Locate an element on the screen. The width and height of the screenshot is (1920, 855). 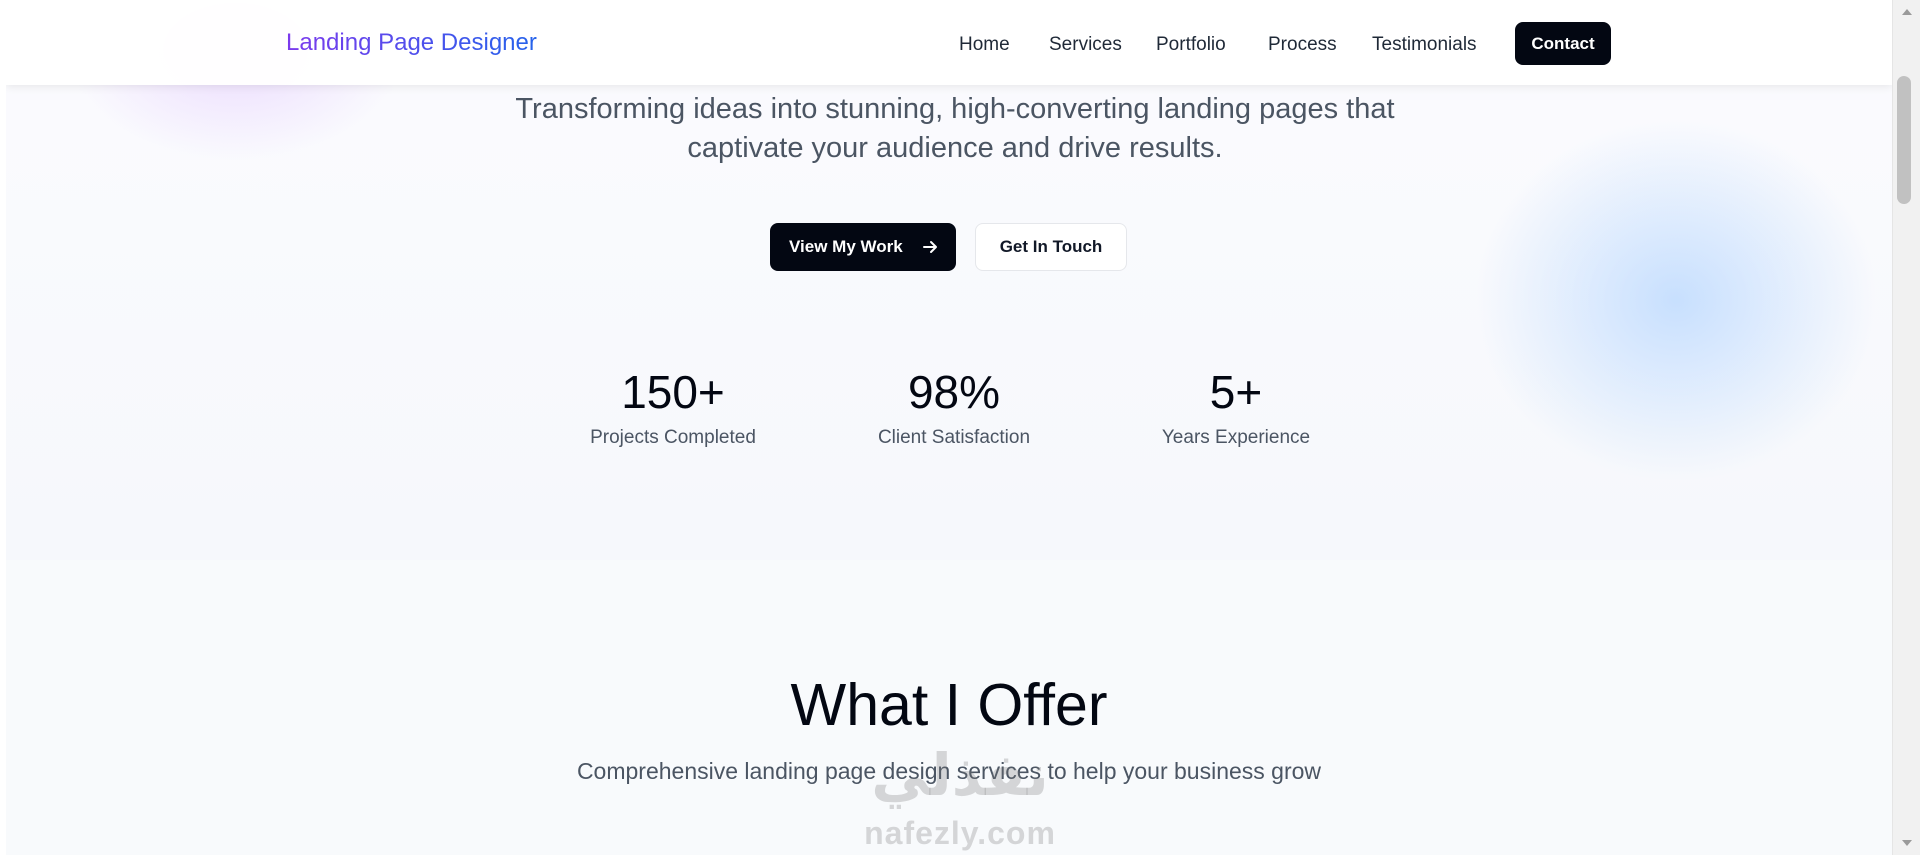
nav-link-portfolio: Portfolio is located at coordinates (1191, 45).